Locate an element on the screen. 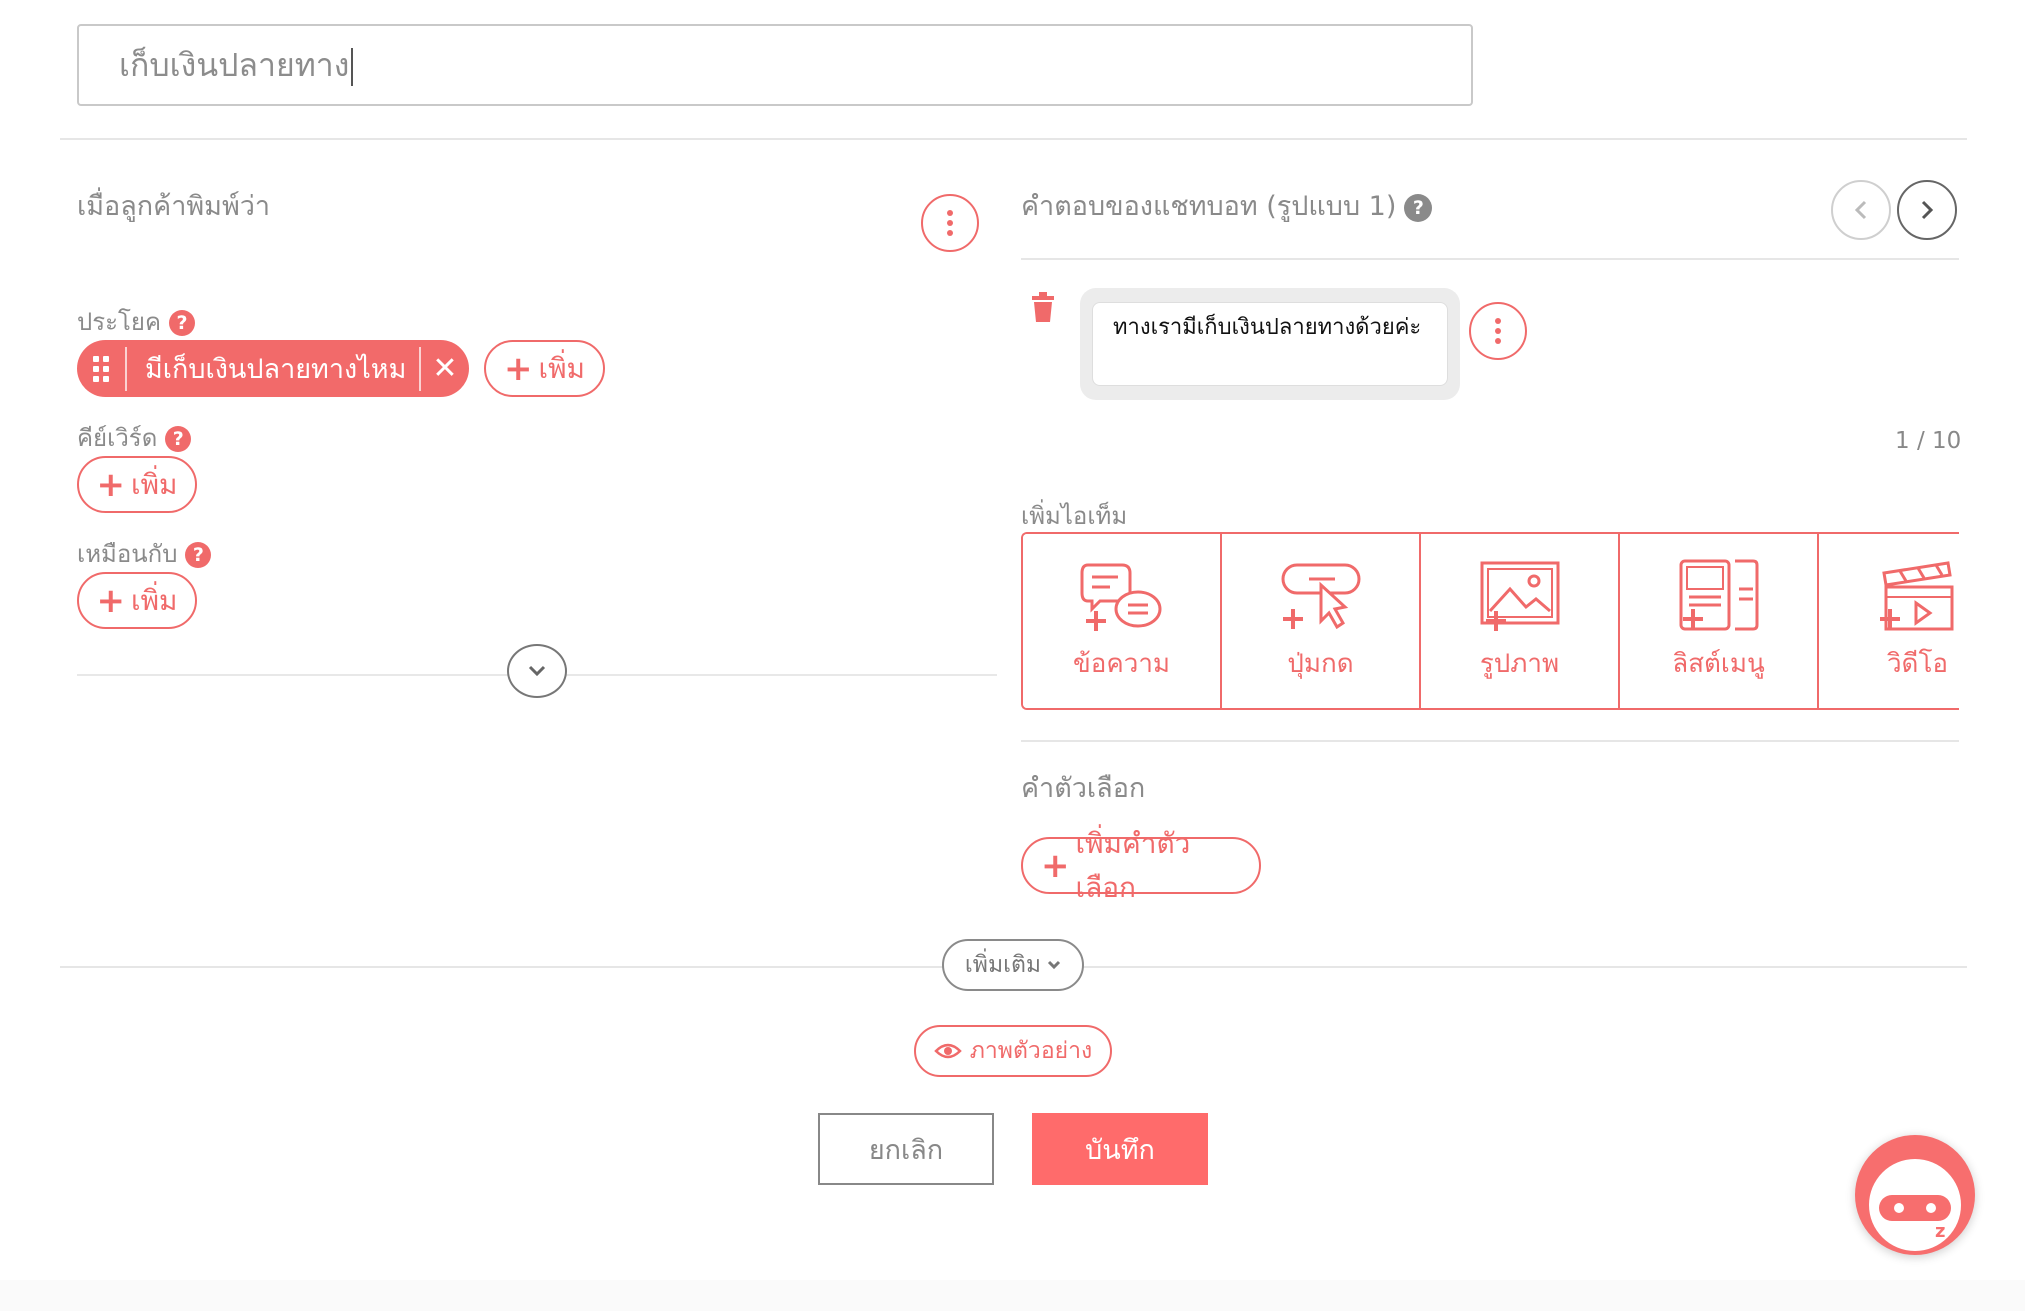 This screenshot has width=2025, height=1311. tile-label: วิดีโอ is located at coordinates (1917, 663).